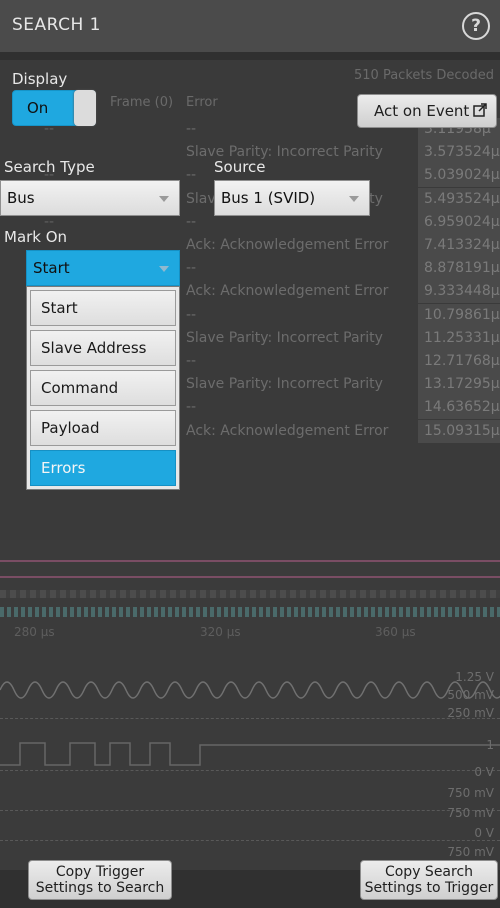 The height and width of the screenshot is (908, 500). What do you see at coordinates (424, 75) in the screenshot?
I see `packets-decoded-status: 510 Packets Decoded` at bounding box center [424, 75].